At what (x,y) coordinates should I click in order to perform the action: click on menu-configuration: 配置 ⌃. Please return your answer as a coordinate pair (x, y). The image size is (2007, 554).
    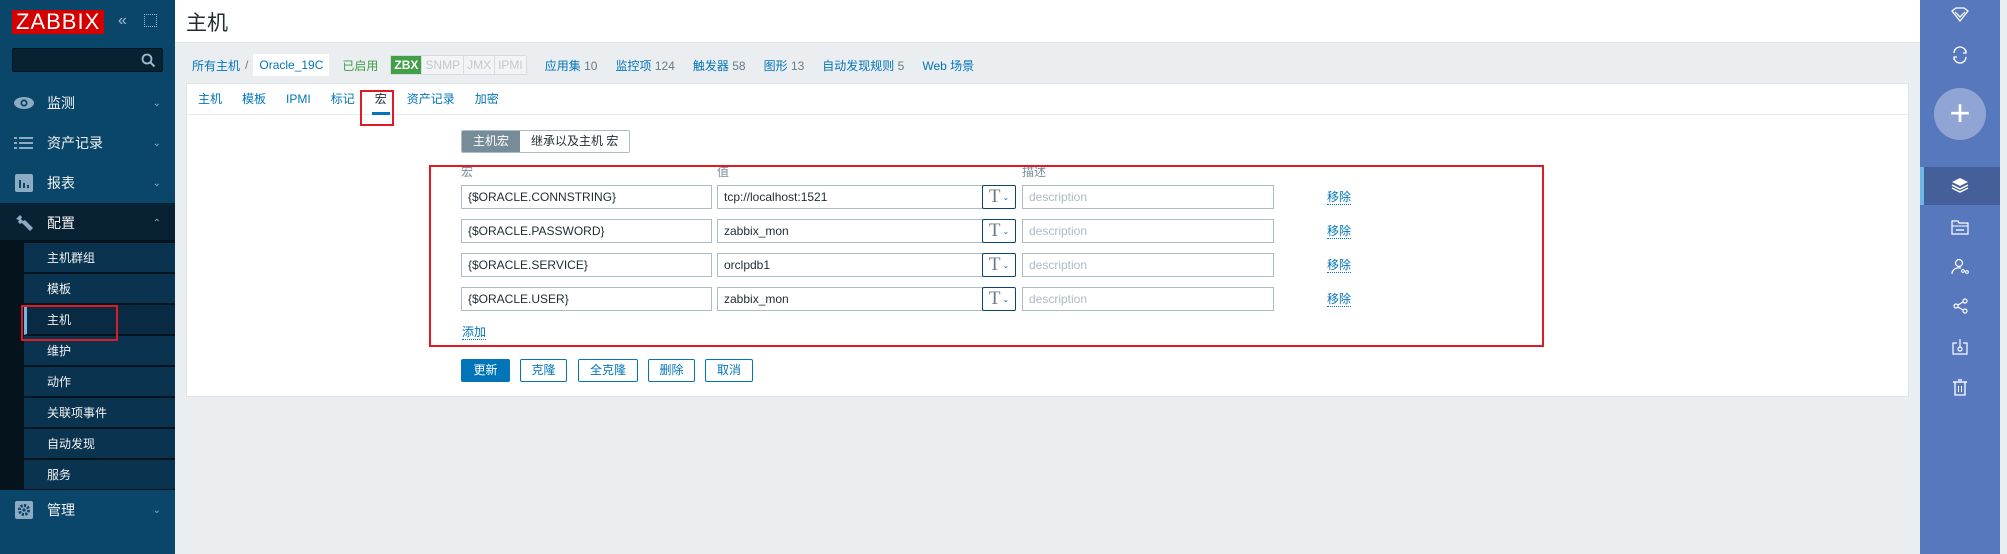
    Looking at the image, I should click on (87, 223).